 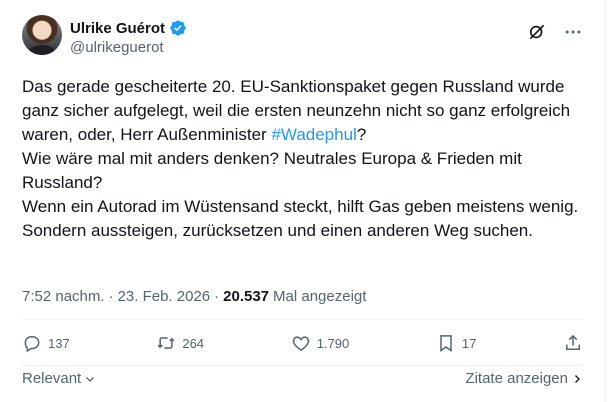 What do you see at coordinates (537, 32) in the screenshot?
I see `grok-icon` at bounding box center [537, 32].